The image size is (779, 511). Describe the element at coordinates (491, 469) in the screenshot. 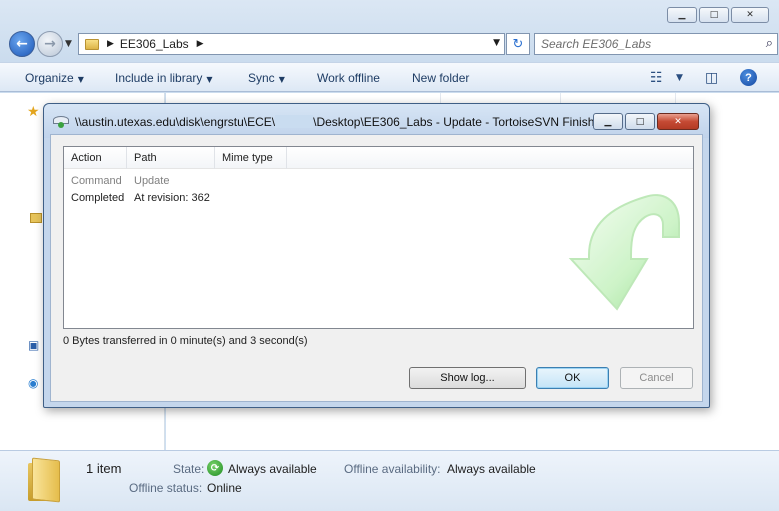

I see `offline-availability-value: Always available` at that location.